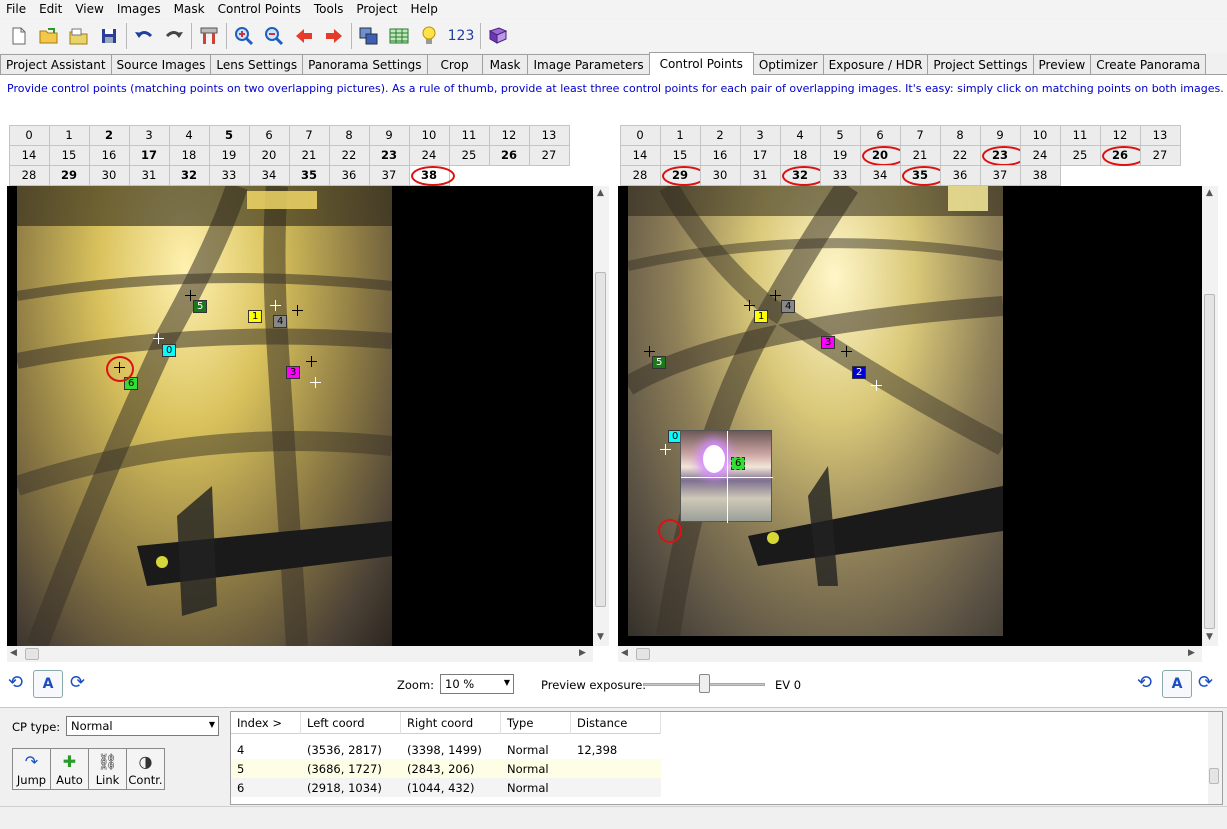  Describe the element at coordinates (269, 135) in the screenshot. I see `left-image-number-6: 6` at that location.